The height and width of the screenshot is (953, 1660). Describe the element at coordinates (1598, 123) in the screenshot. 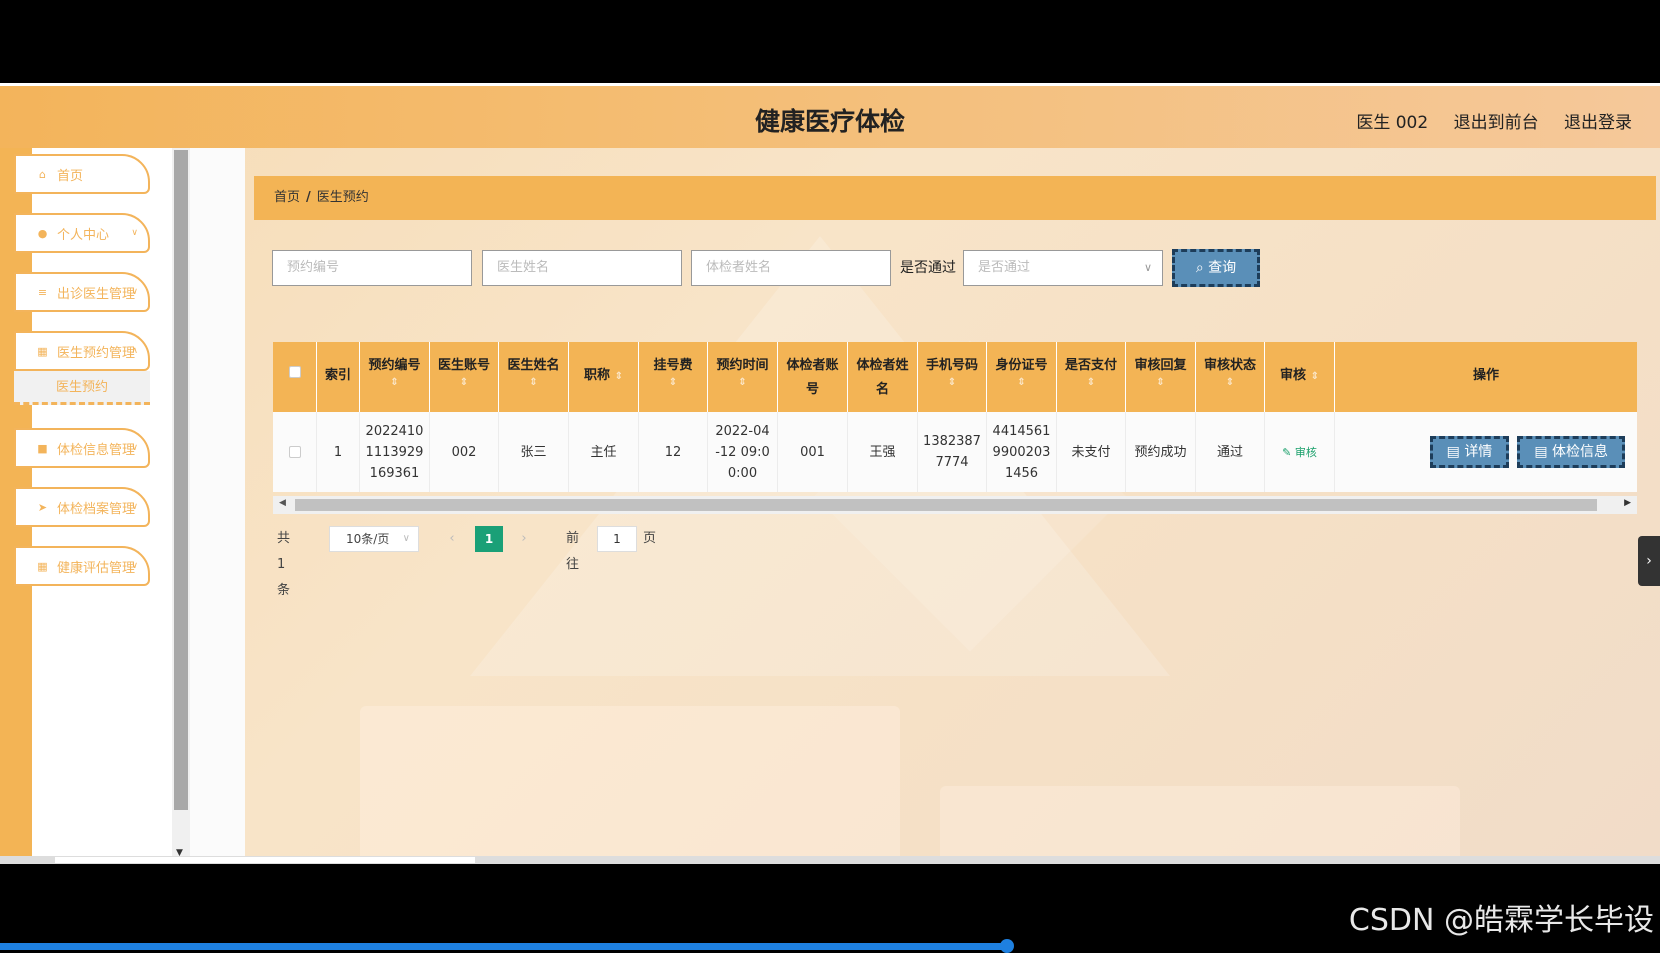

I see `logout-link: 退出登录` at that location.